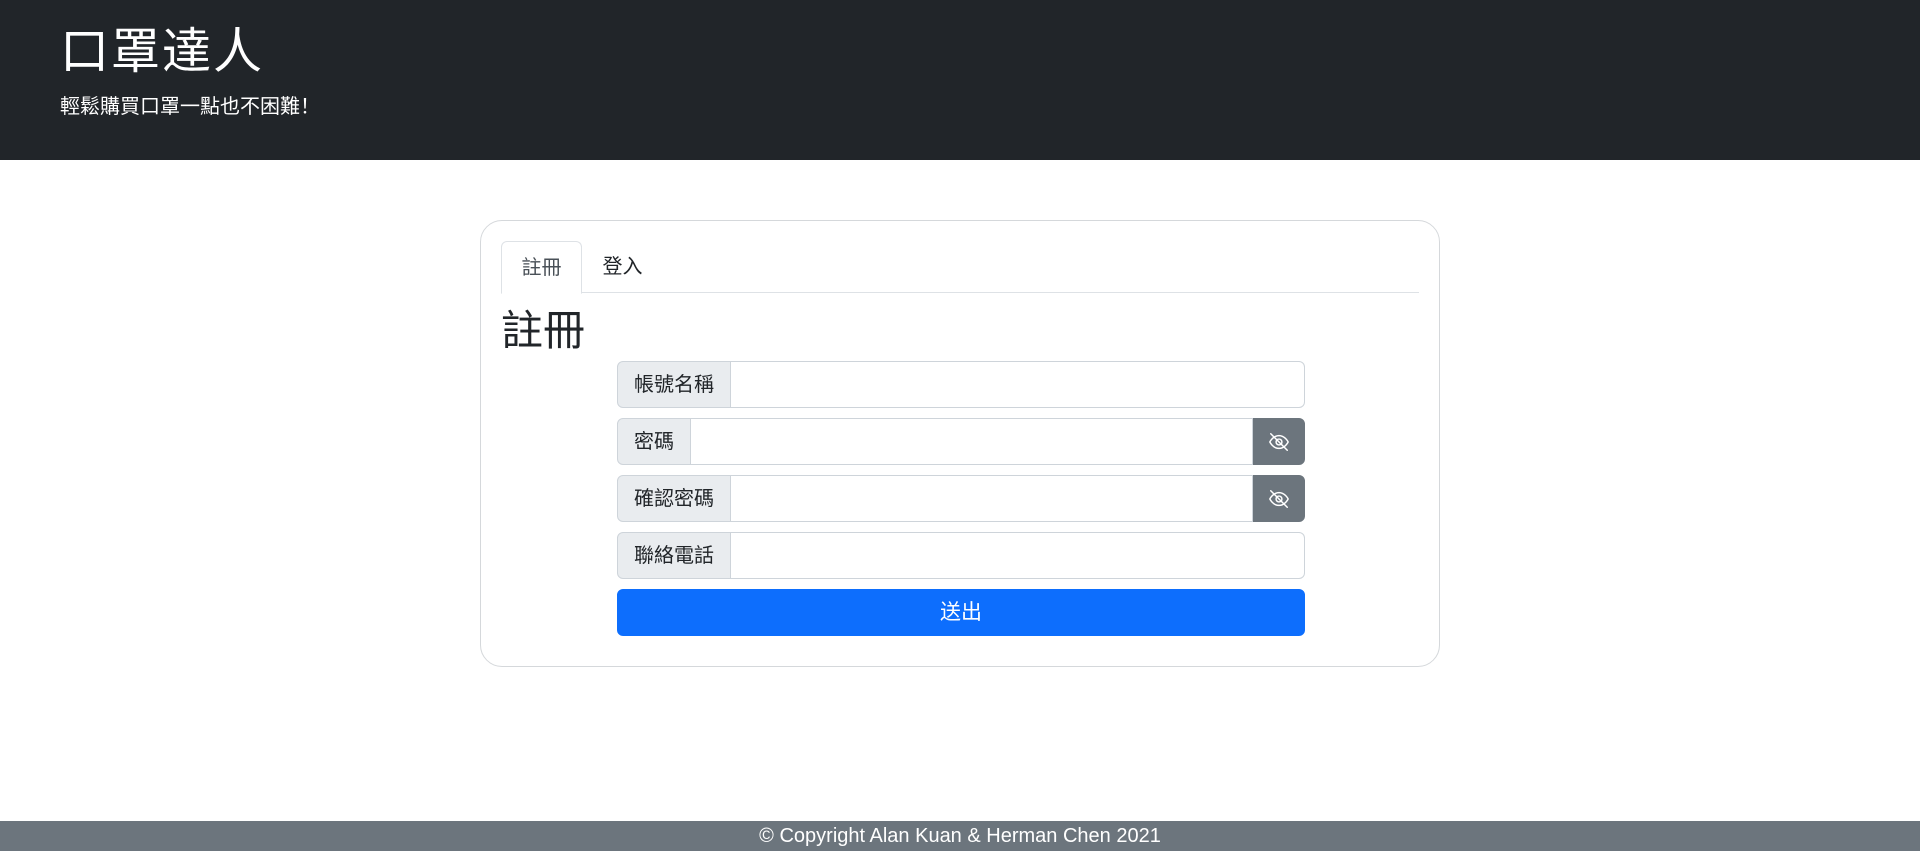 The image size is (1920, 851). Describe the element at coordinates (190, 106) in the screenshot. I see `site-subtitle: 輕鬆購買口罩一點也不困難！` at that location.